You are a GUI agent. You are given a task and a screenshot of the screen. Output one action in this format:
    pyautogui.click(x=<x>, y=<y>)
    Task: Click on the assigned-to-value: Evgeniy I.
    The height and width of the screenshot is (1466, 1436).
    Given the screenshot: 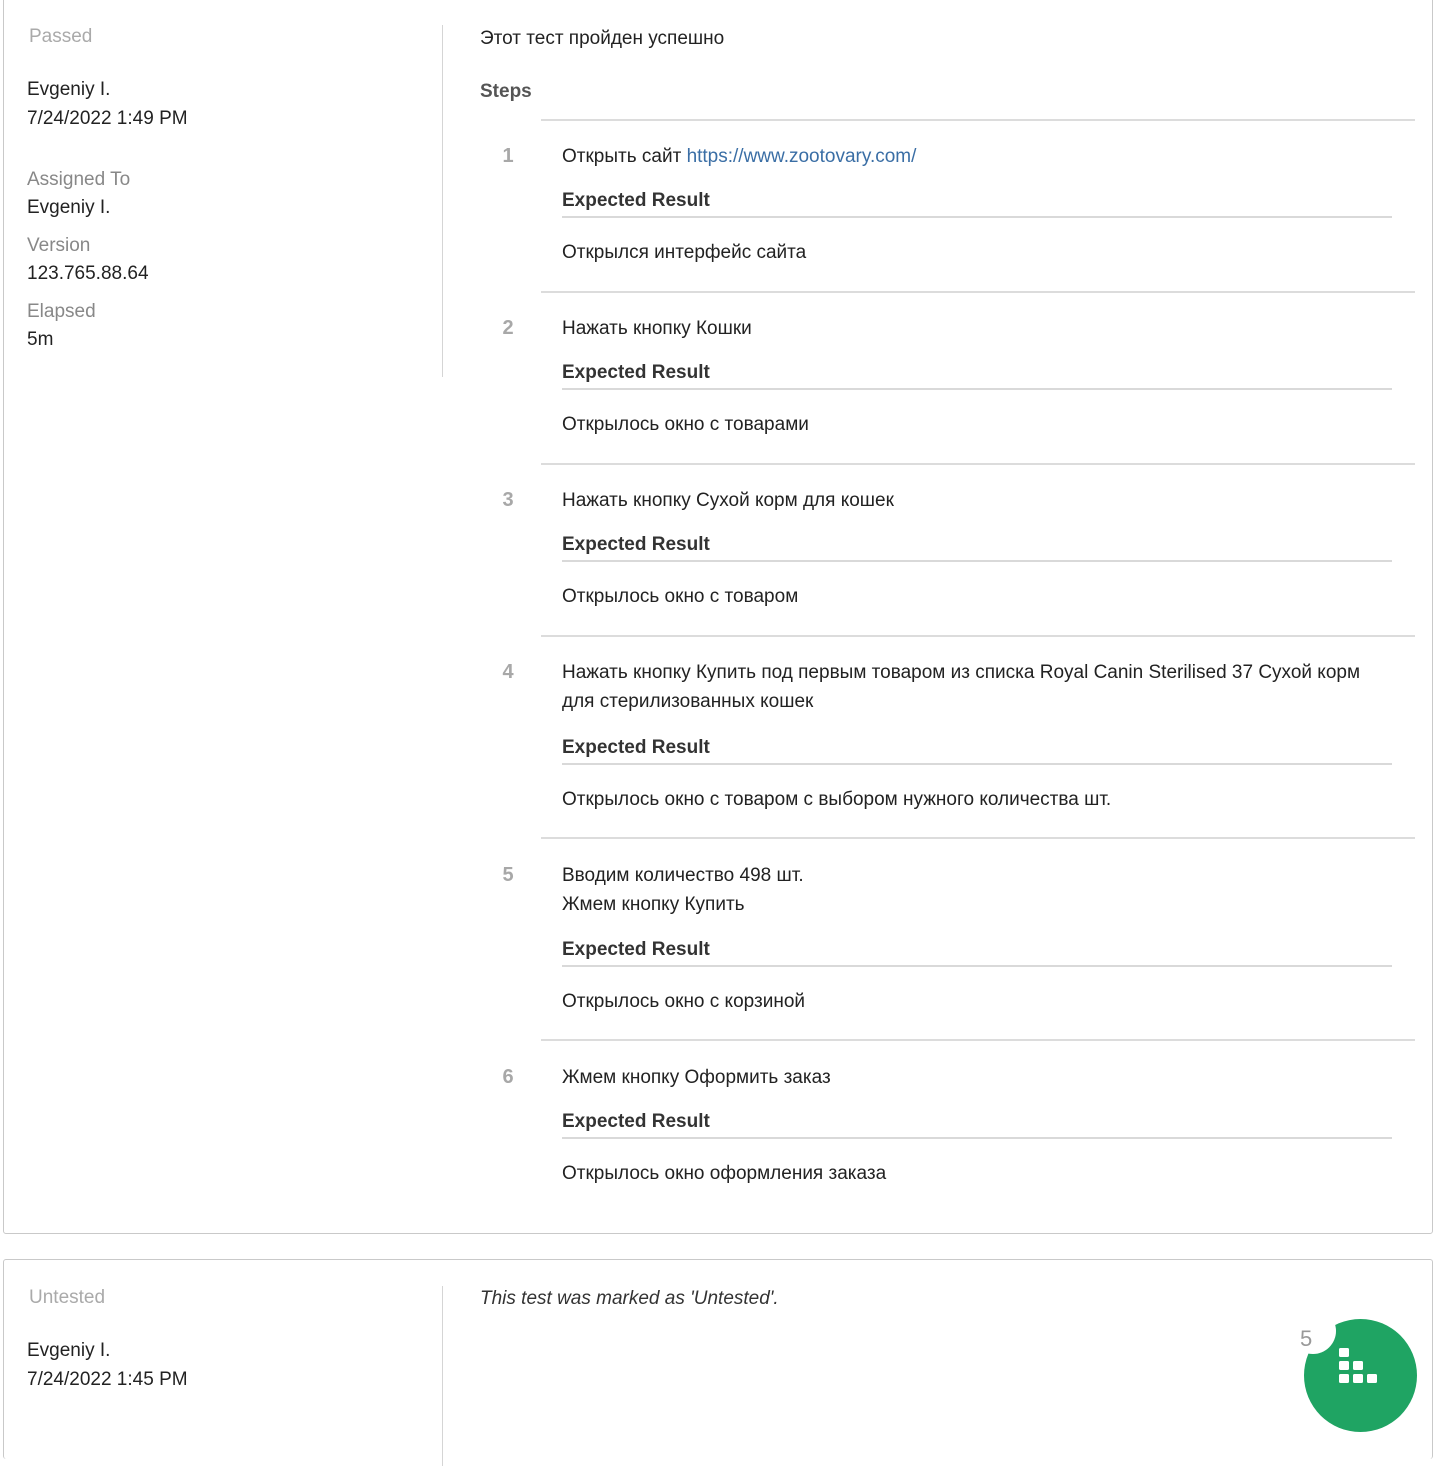 What is the action you would take?
    pyautogui.click(x=69, y=207)
    